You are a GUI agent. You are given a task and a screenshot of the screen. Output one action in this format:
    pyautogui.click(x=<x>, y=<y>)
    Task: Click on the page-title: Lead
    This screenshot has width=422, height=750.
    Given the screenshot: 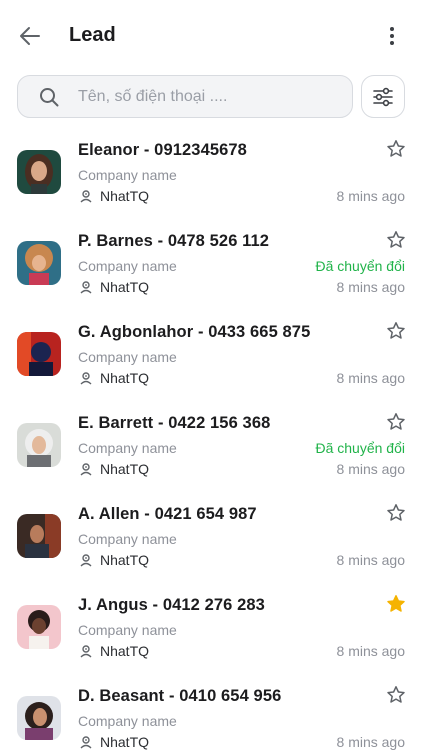 What is the action you would take?
    pyautogui.click(x=92, y=35)
    